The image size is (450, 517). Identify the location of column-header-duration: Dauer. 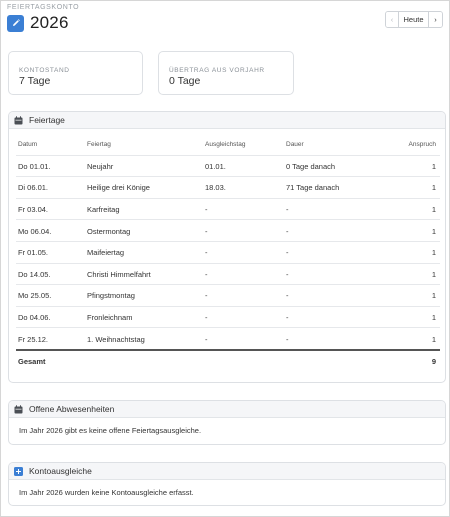
(295, 145).